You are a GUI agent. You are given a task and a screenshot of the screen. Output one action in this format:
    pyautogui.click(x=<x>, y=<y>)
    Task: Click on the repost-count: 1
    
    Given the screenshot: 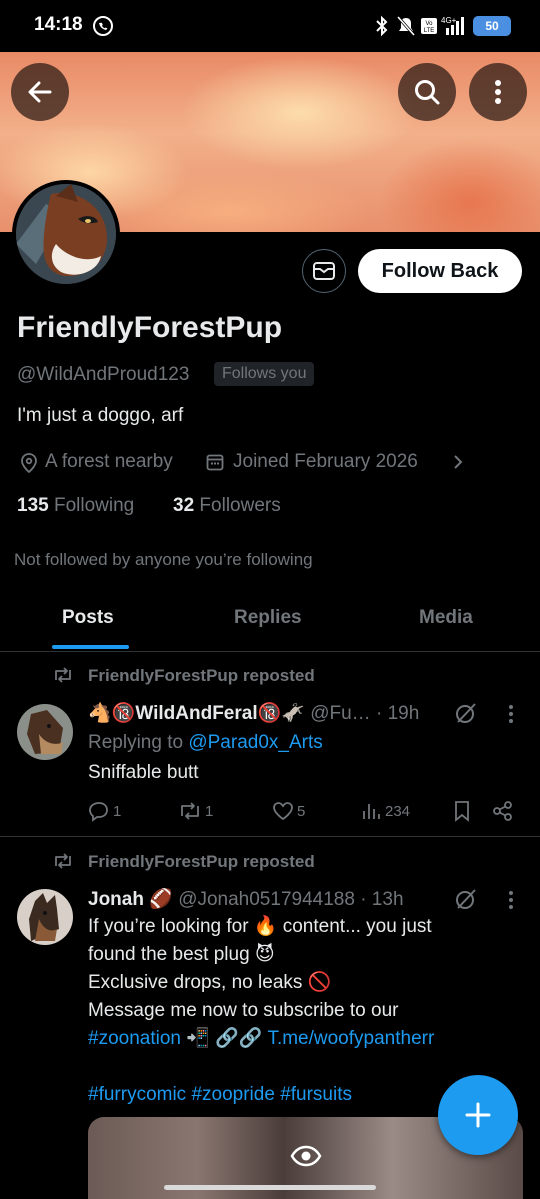 What is the action you would take?
    pyautogui.click(x=209, y=811)
    